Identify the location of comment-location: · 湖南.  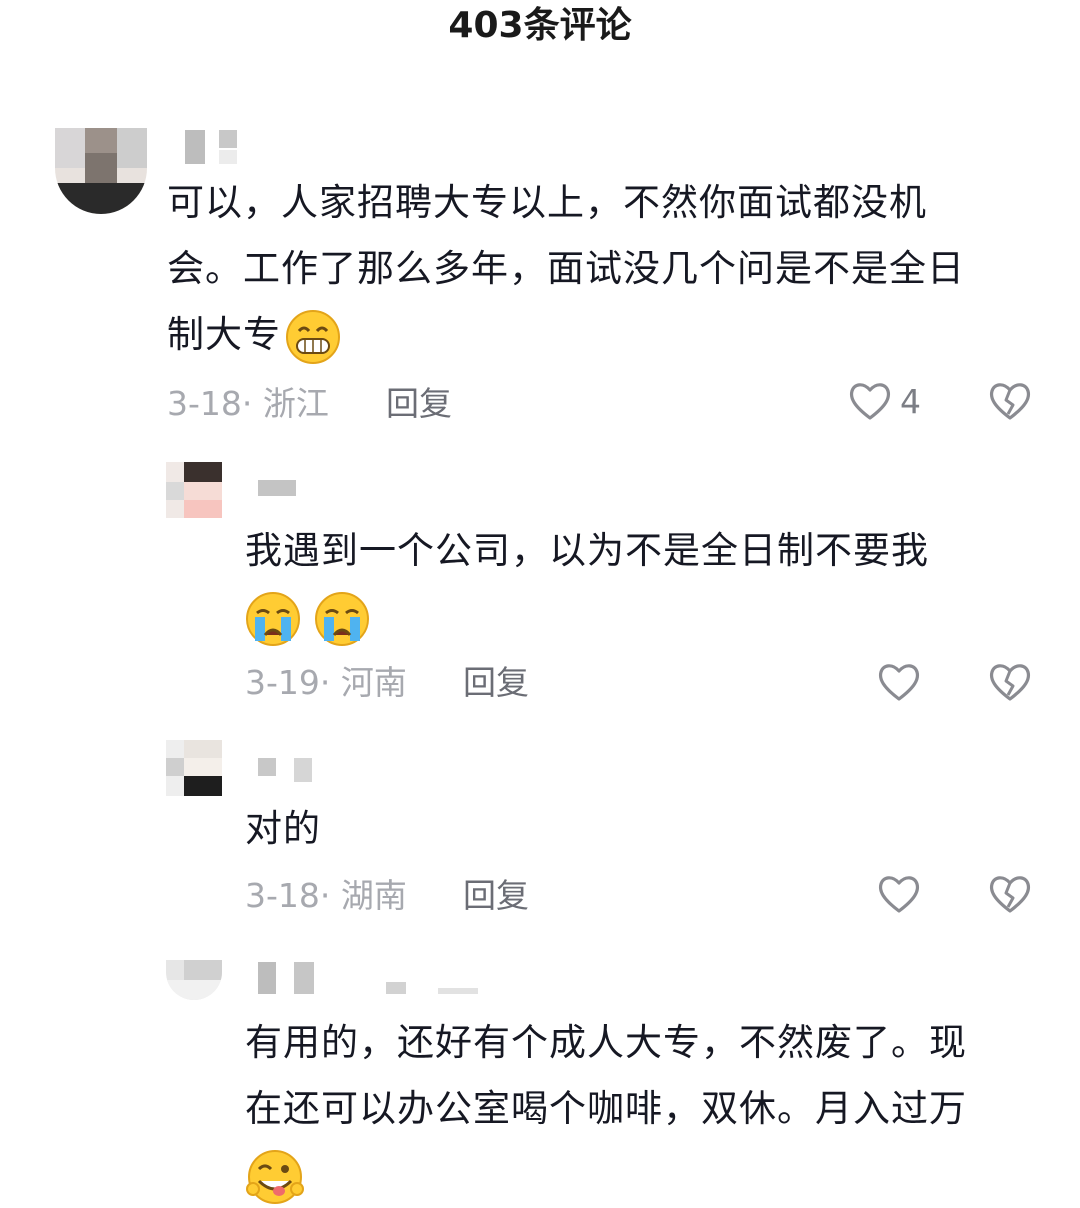
(363, 895).